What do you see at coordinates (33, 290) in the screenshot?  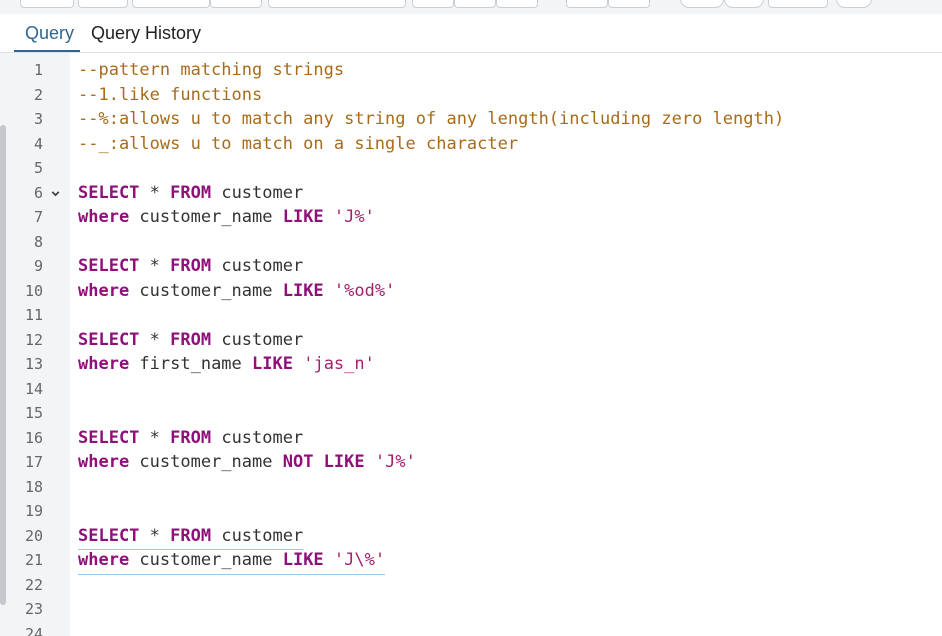 I see `line-number: 10` at bounding box center [33, 290].